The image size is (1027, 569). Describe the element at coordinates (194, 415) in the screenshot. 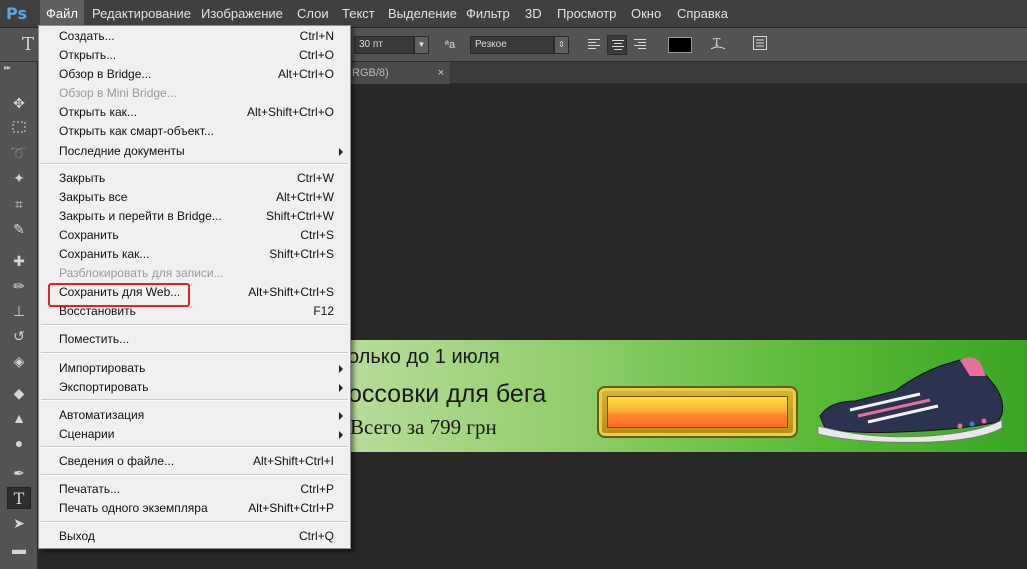

I see `menu-item-automate: Автоматизация` at that location.